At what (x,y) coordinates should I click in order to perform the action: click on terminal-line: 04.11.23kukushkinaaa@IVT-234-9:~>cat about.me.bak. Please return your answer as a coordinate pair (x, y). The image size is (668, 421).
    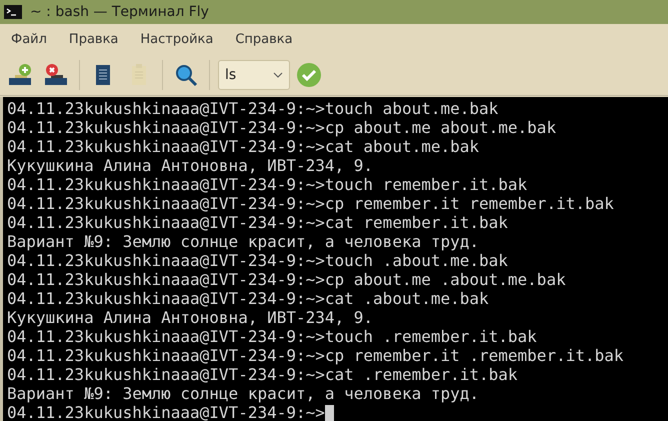
    Looking at the image, I should click on (243, 146).